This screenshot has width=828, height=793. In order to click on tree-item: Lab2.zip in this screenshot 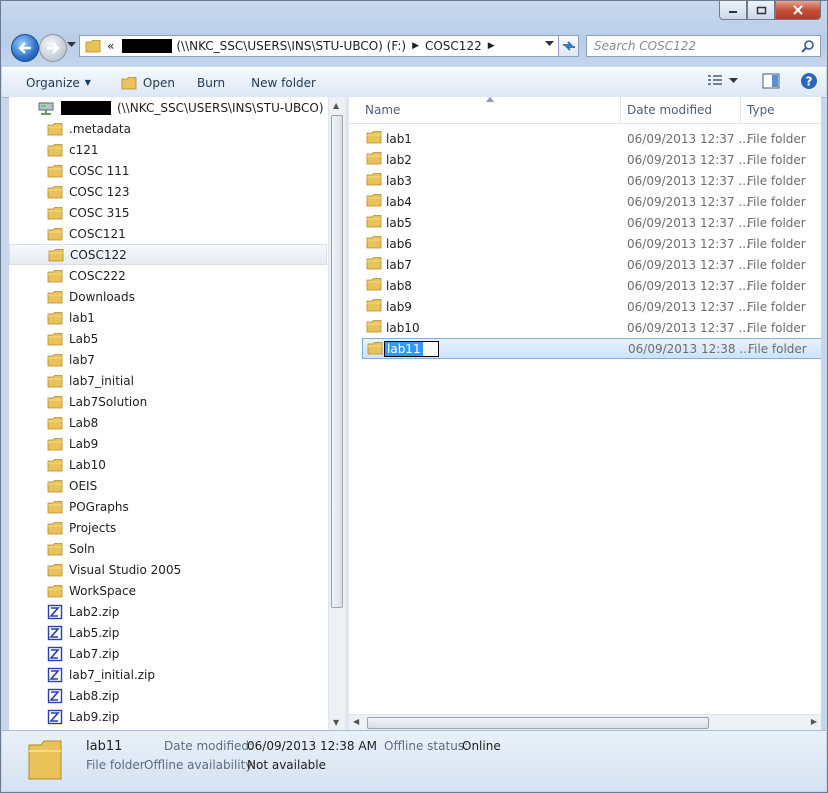, I will do `click(168, 611)`.